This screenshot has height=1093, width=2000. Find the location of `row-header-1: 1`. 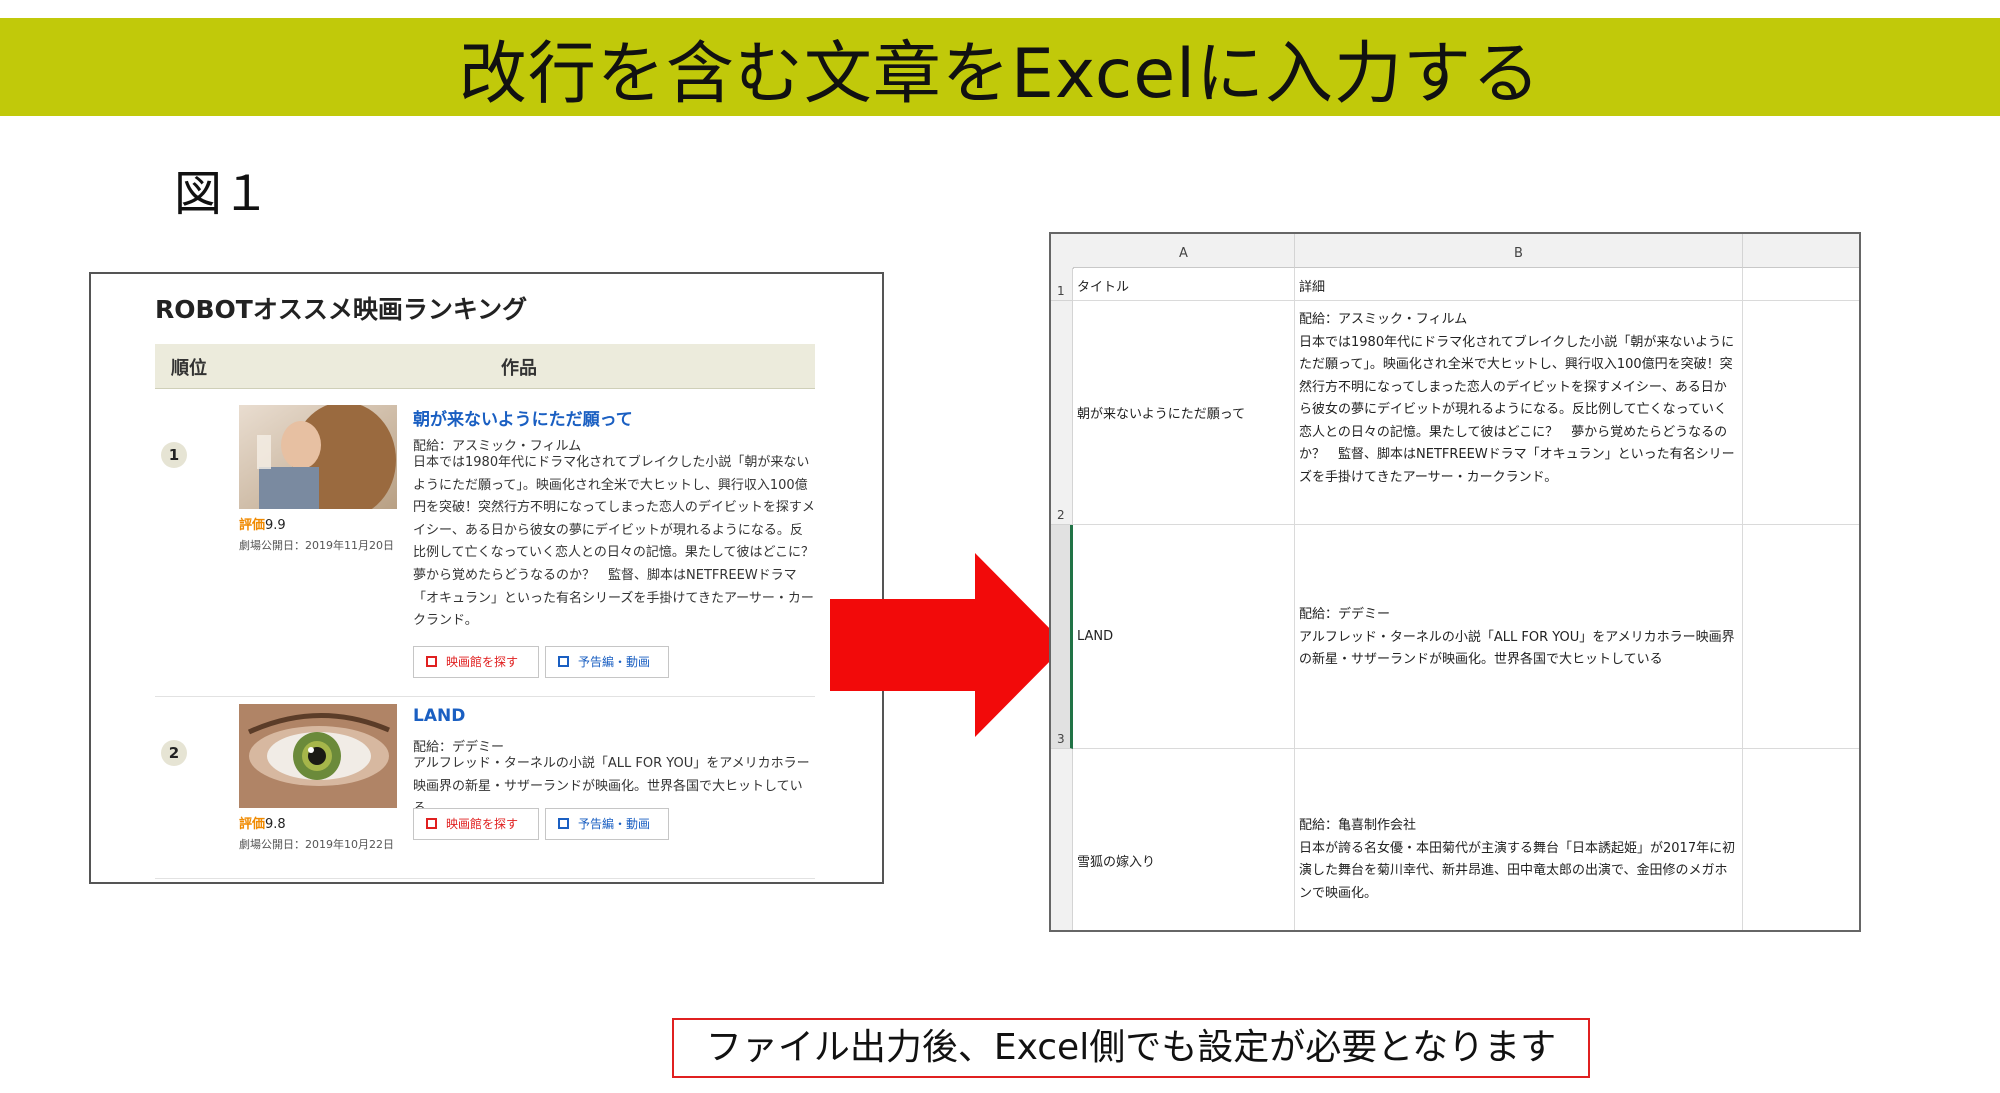

row-header-1: 1 is located at coordinates (1062, 284).